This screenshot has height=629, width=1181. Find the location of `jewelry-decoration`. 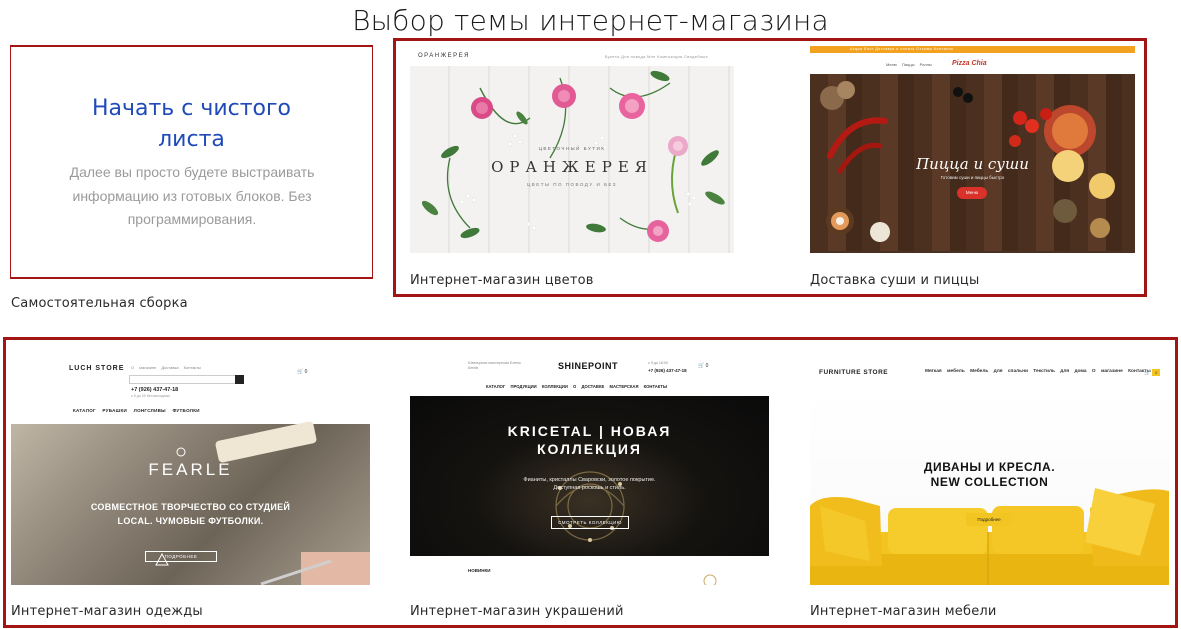

jewelry-decoration is located at coordinates (589, 528).